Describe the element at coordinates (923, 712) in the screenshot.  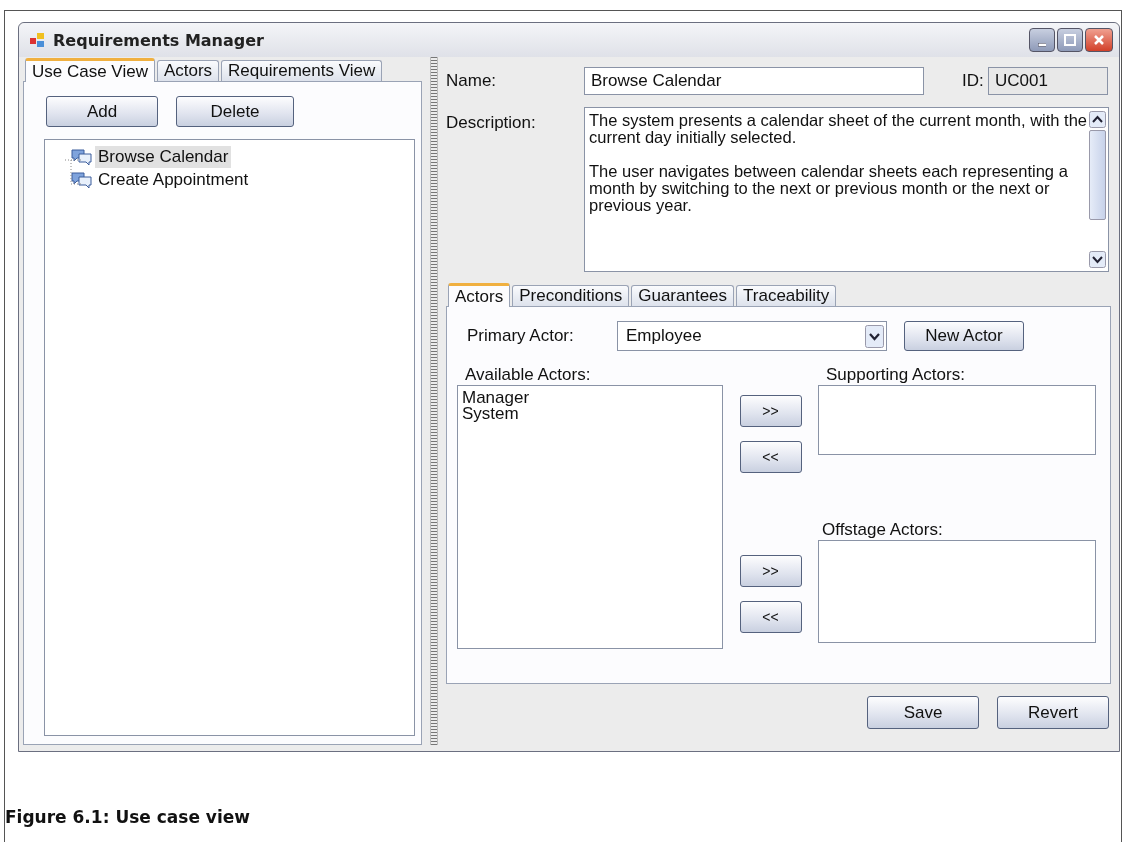
I see `action-button: Save` at that location.